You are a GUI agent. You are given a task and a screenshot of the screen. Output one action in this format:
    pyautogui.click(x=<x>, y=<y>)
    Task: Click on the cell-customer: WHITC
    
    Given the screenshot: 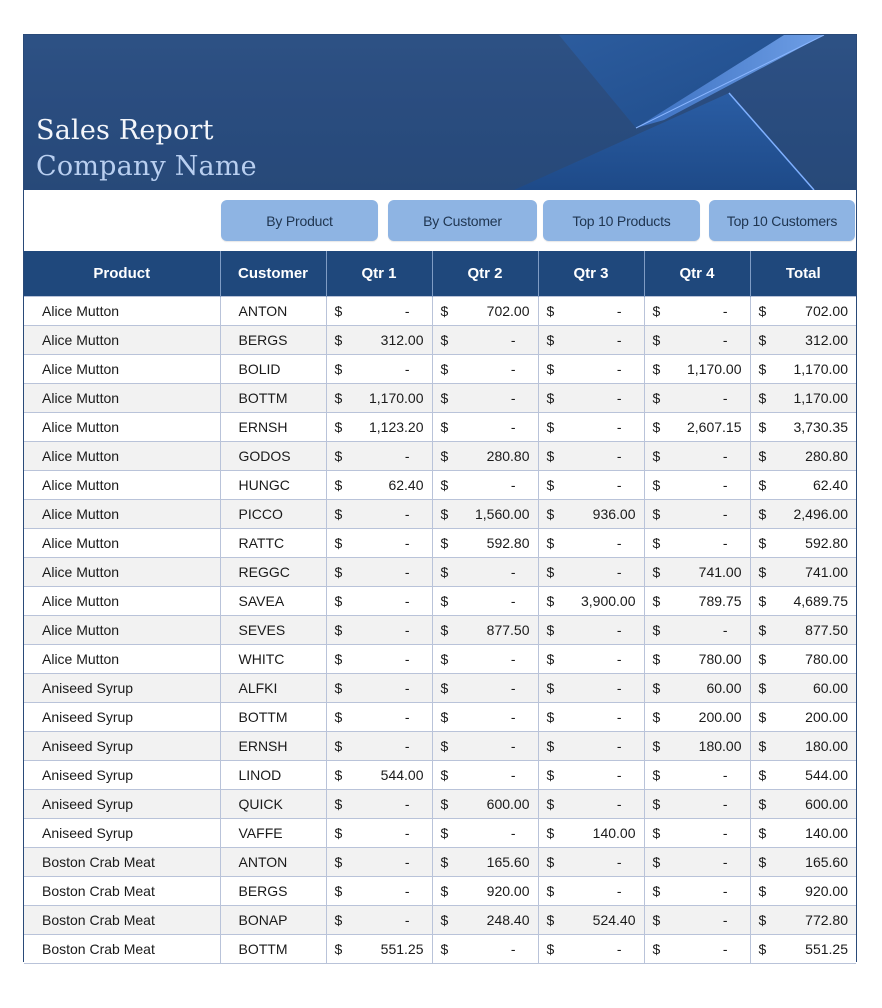 What is the action you would take?
    pyautogui.click(x=273, y=659)
    